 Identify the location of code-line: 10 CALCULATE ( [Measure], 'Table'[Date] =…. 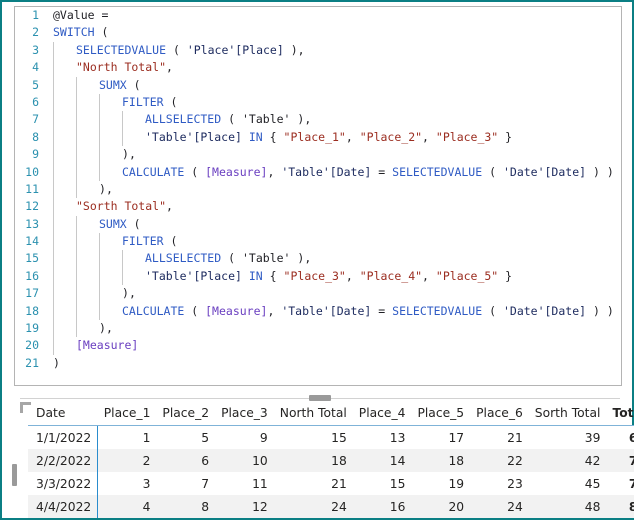
(318, 172).